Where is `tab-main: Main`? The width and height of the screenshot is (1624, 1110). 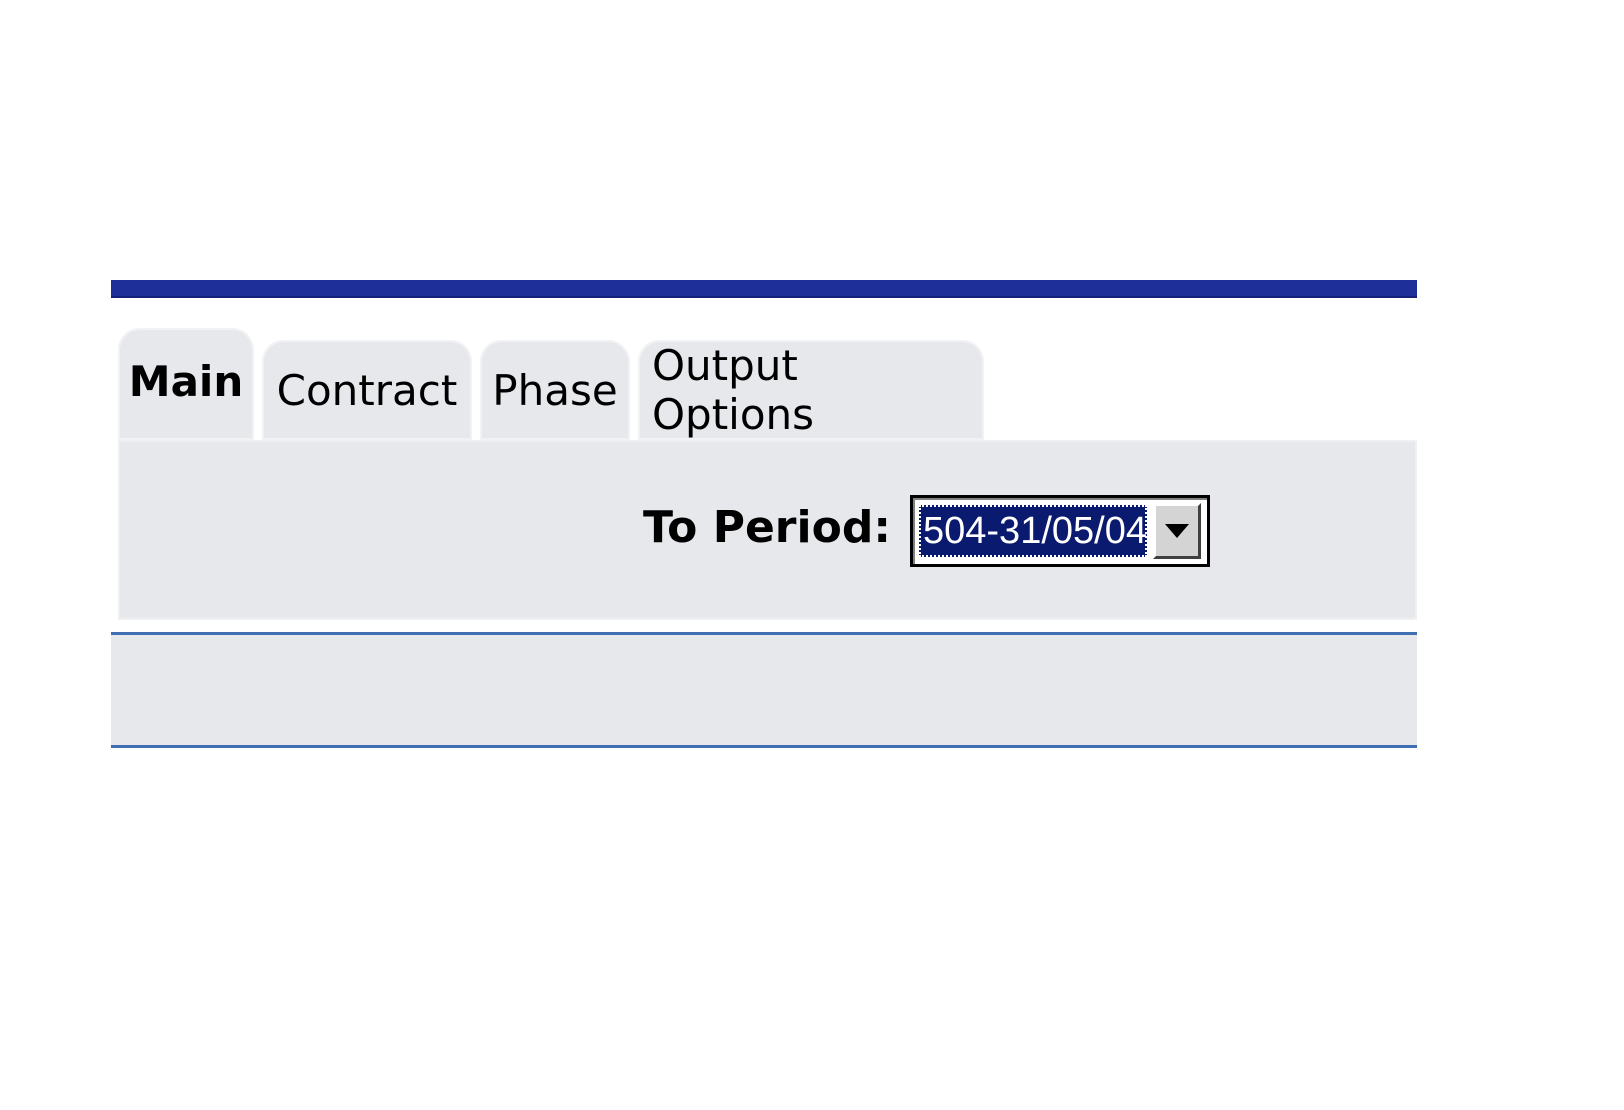
tab-main: Main is located at coordinates (186, 384).